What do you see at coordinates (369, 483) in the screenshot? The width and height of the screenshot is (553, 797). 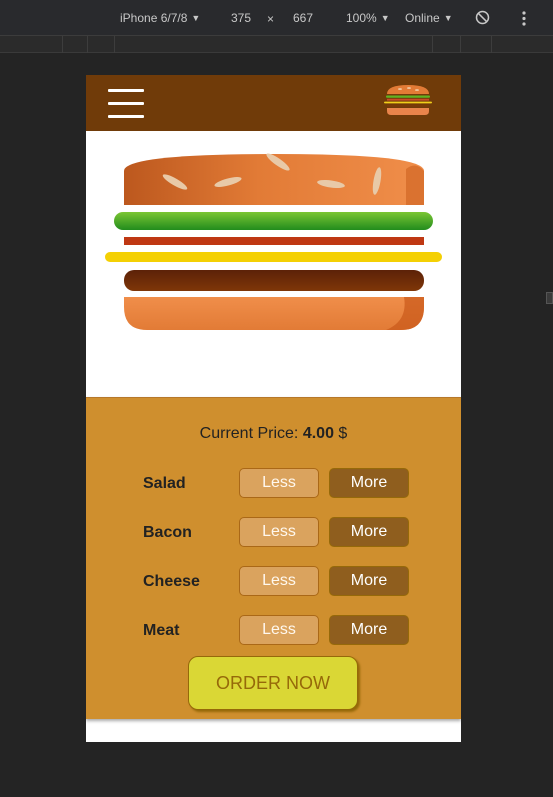 I see `more-salad-button: More` at bounding box center [369, 483].